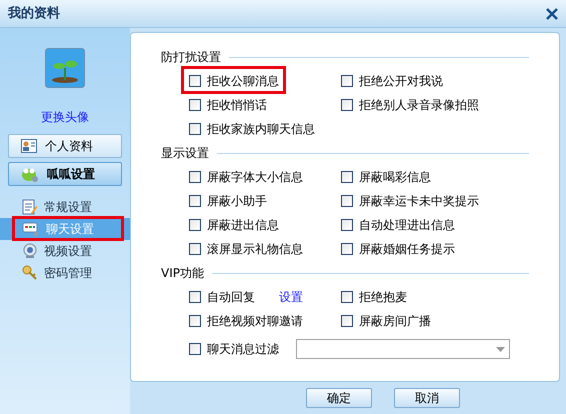  Describe the element at coordinates (29, 146) in the screenshot. I see `contact-card-icon` at that location.